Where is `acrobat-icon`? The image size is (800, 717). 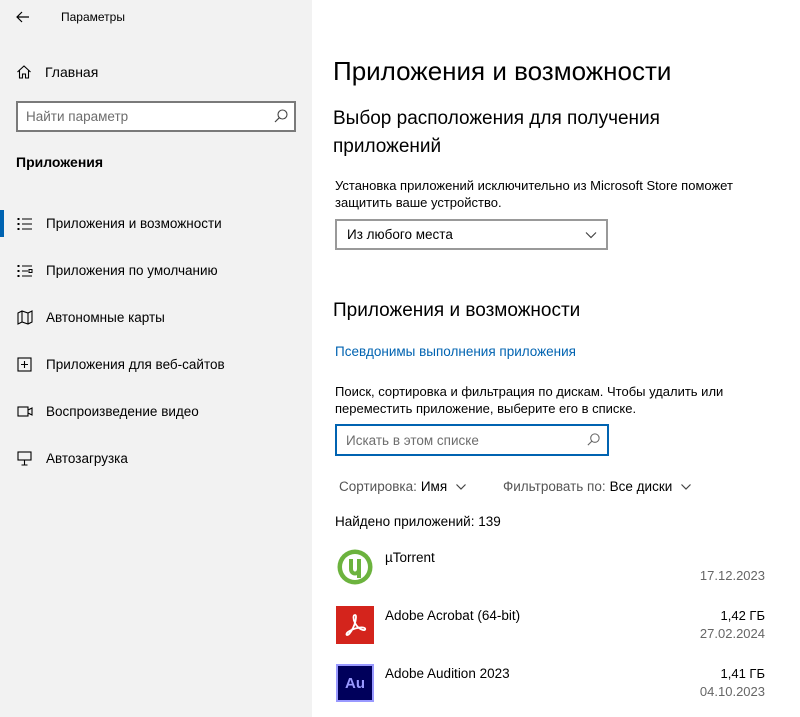 acrobat-icon is located at coordinates (355, 625).